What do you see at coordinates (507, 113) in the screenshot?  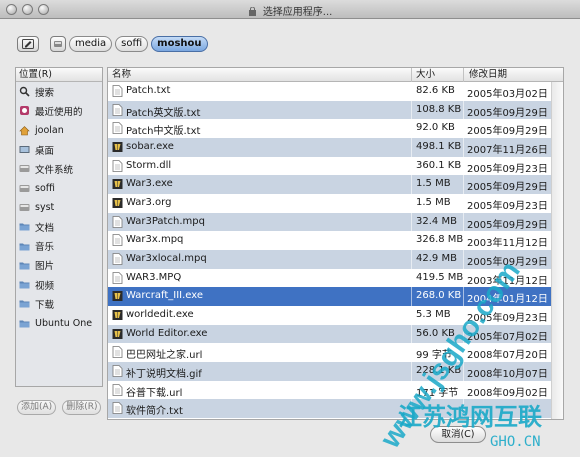 I see `file-date: 2005年09月29日` at bounding box center [507, 113].